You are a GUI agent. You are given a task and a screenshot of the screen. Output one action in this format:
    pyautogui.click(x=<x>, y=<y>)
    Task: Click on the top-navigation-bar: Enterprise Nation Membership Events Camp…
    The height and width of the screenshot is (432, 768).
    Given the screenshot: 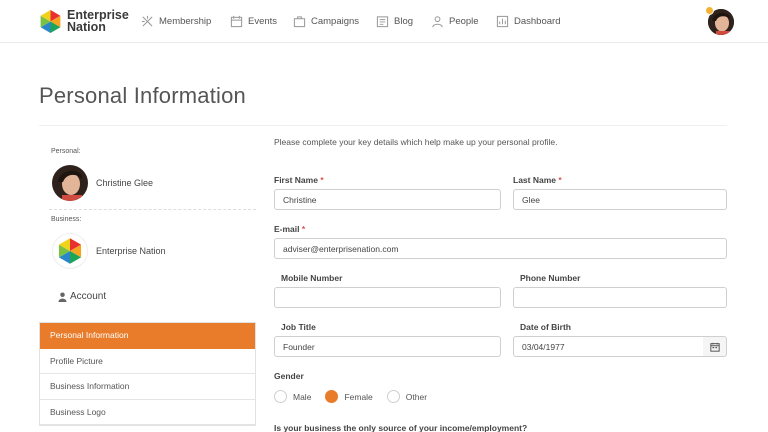 What is the action you would take?
    pyautogui.click(x=384, y=21)
    